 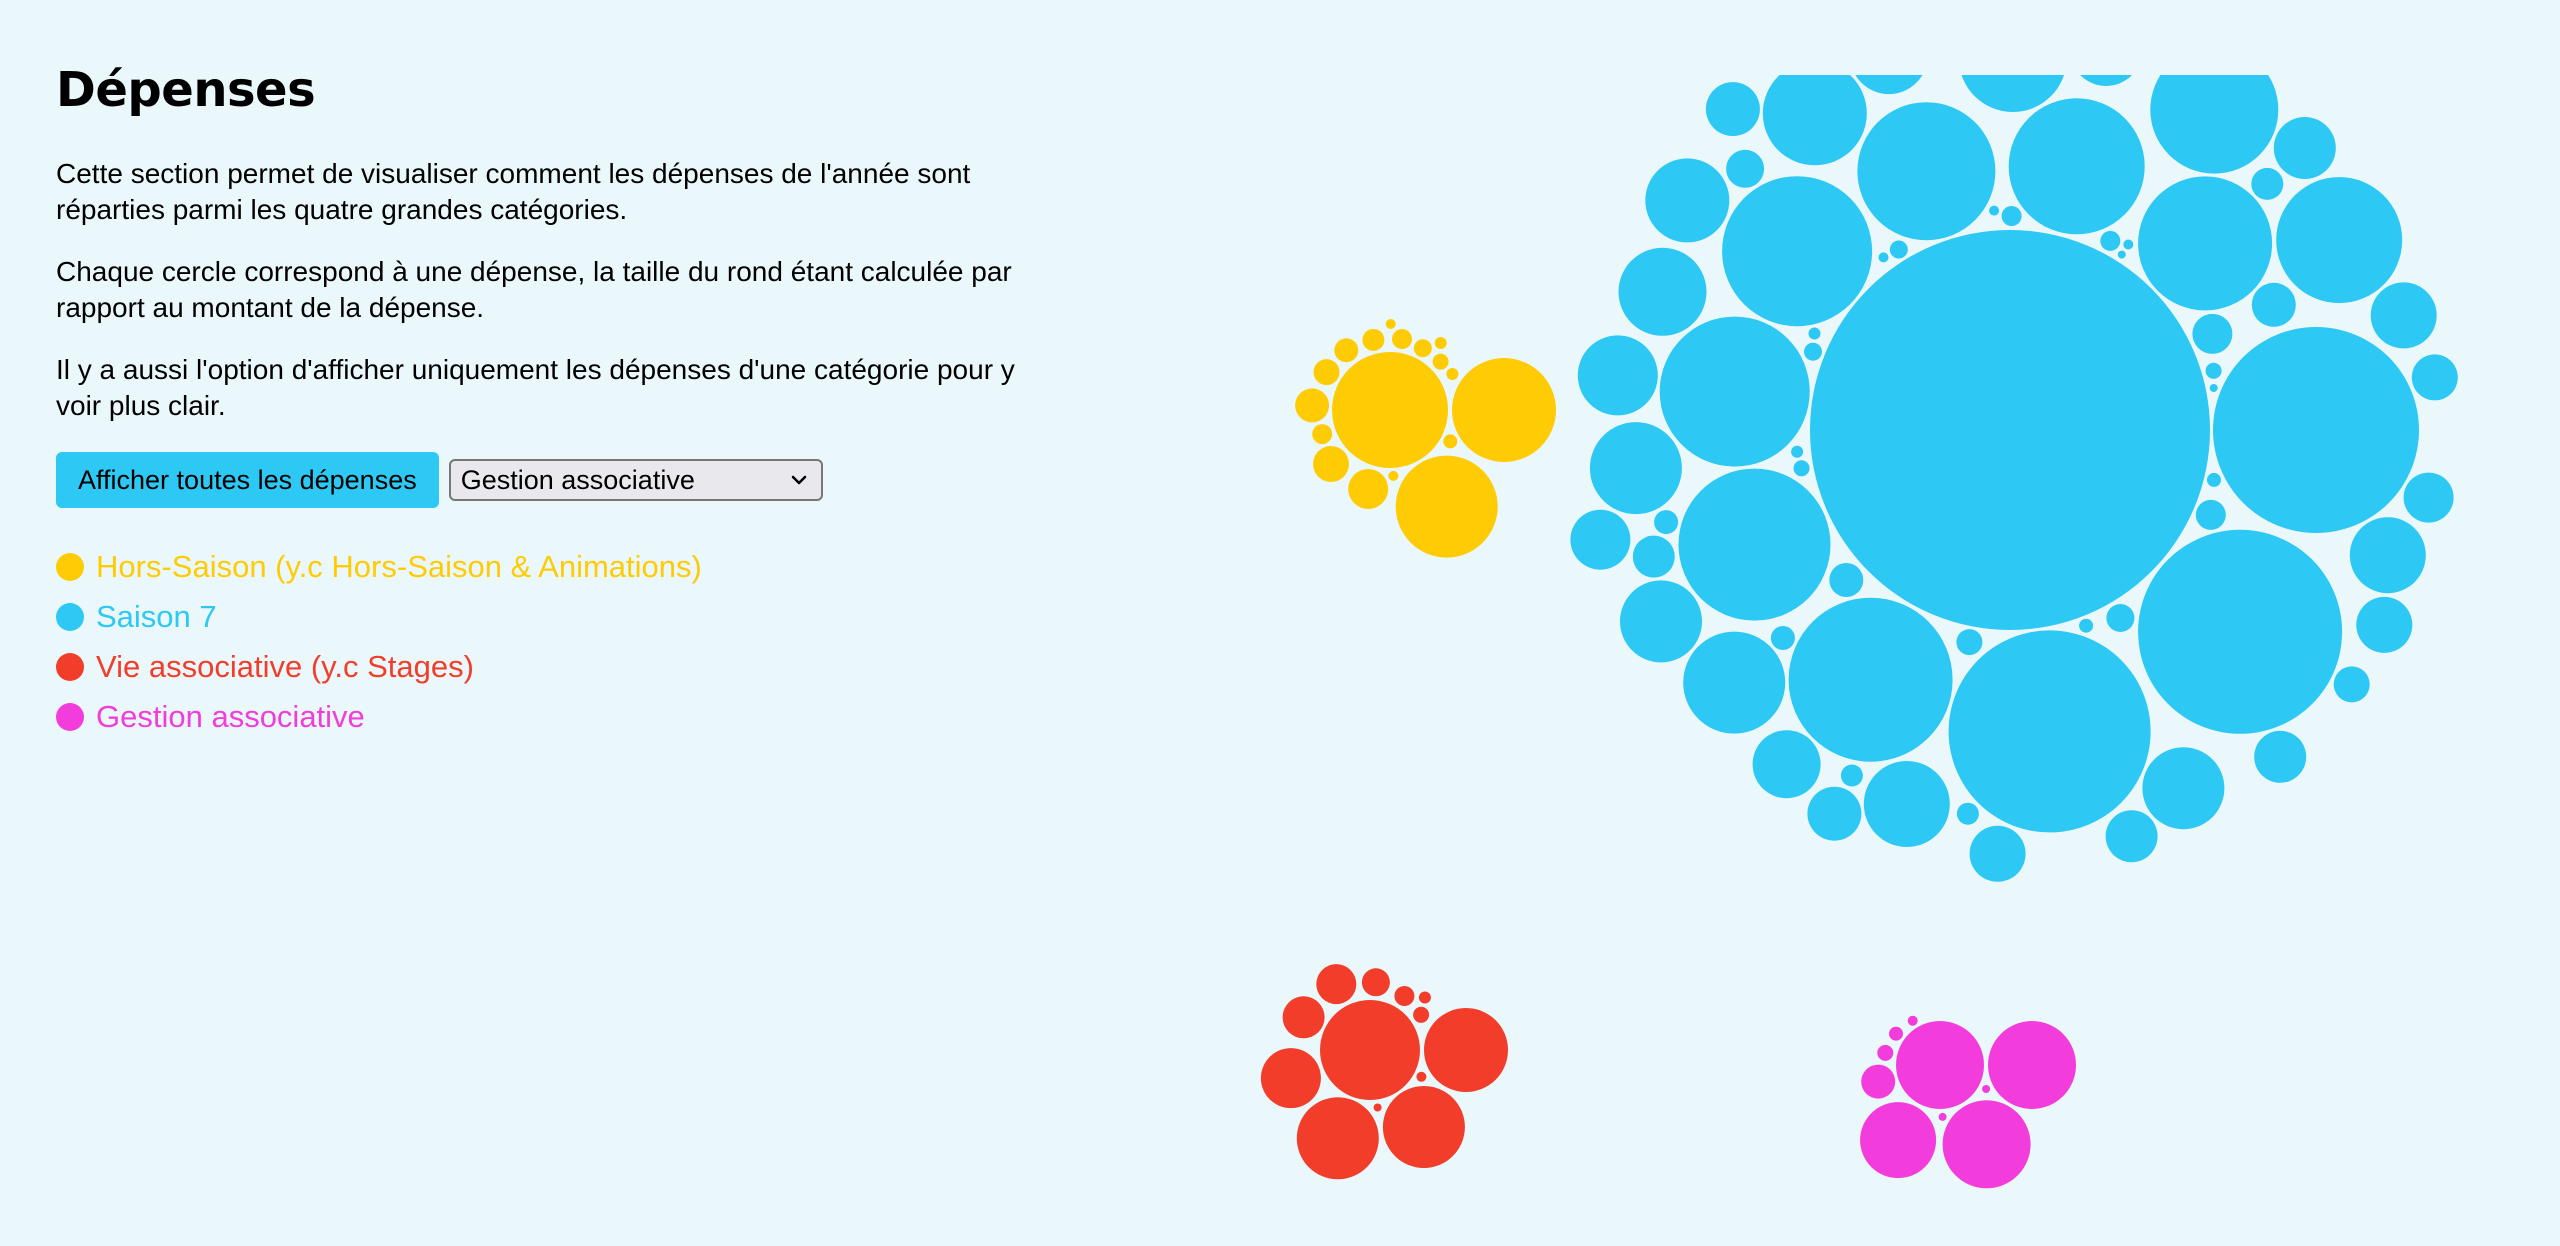 I want to click on legend-item-vie-associative: Vie associative (y.c Stages), so click(x=556, y=667).